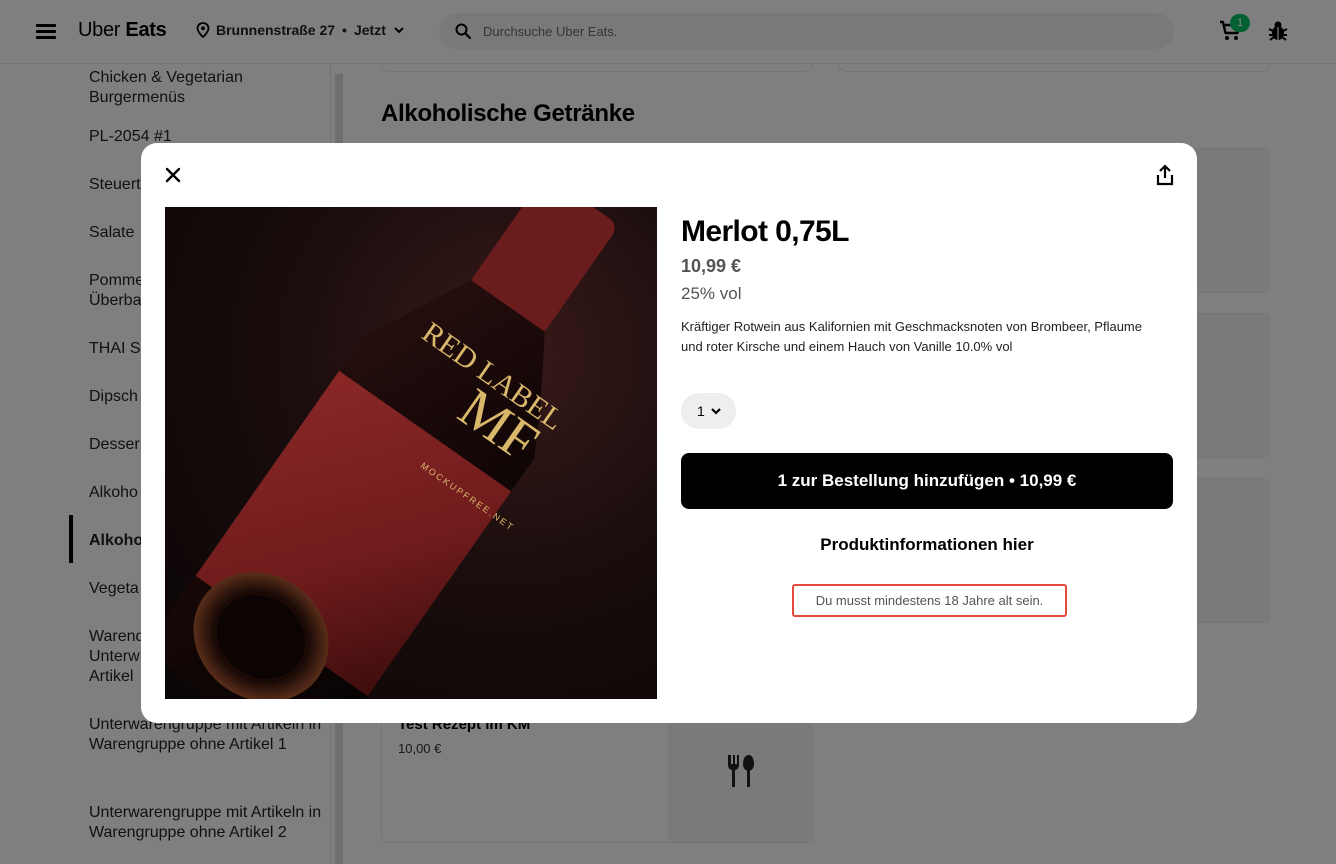  What do you see at coordinates (927, 481) in the screenshot?
I see `add-to-order-button: 1 zur Bestellung hinzufügen • 10,99 €` at bounding box center [927, 481].